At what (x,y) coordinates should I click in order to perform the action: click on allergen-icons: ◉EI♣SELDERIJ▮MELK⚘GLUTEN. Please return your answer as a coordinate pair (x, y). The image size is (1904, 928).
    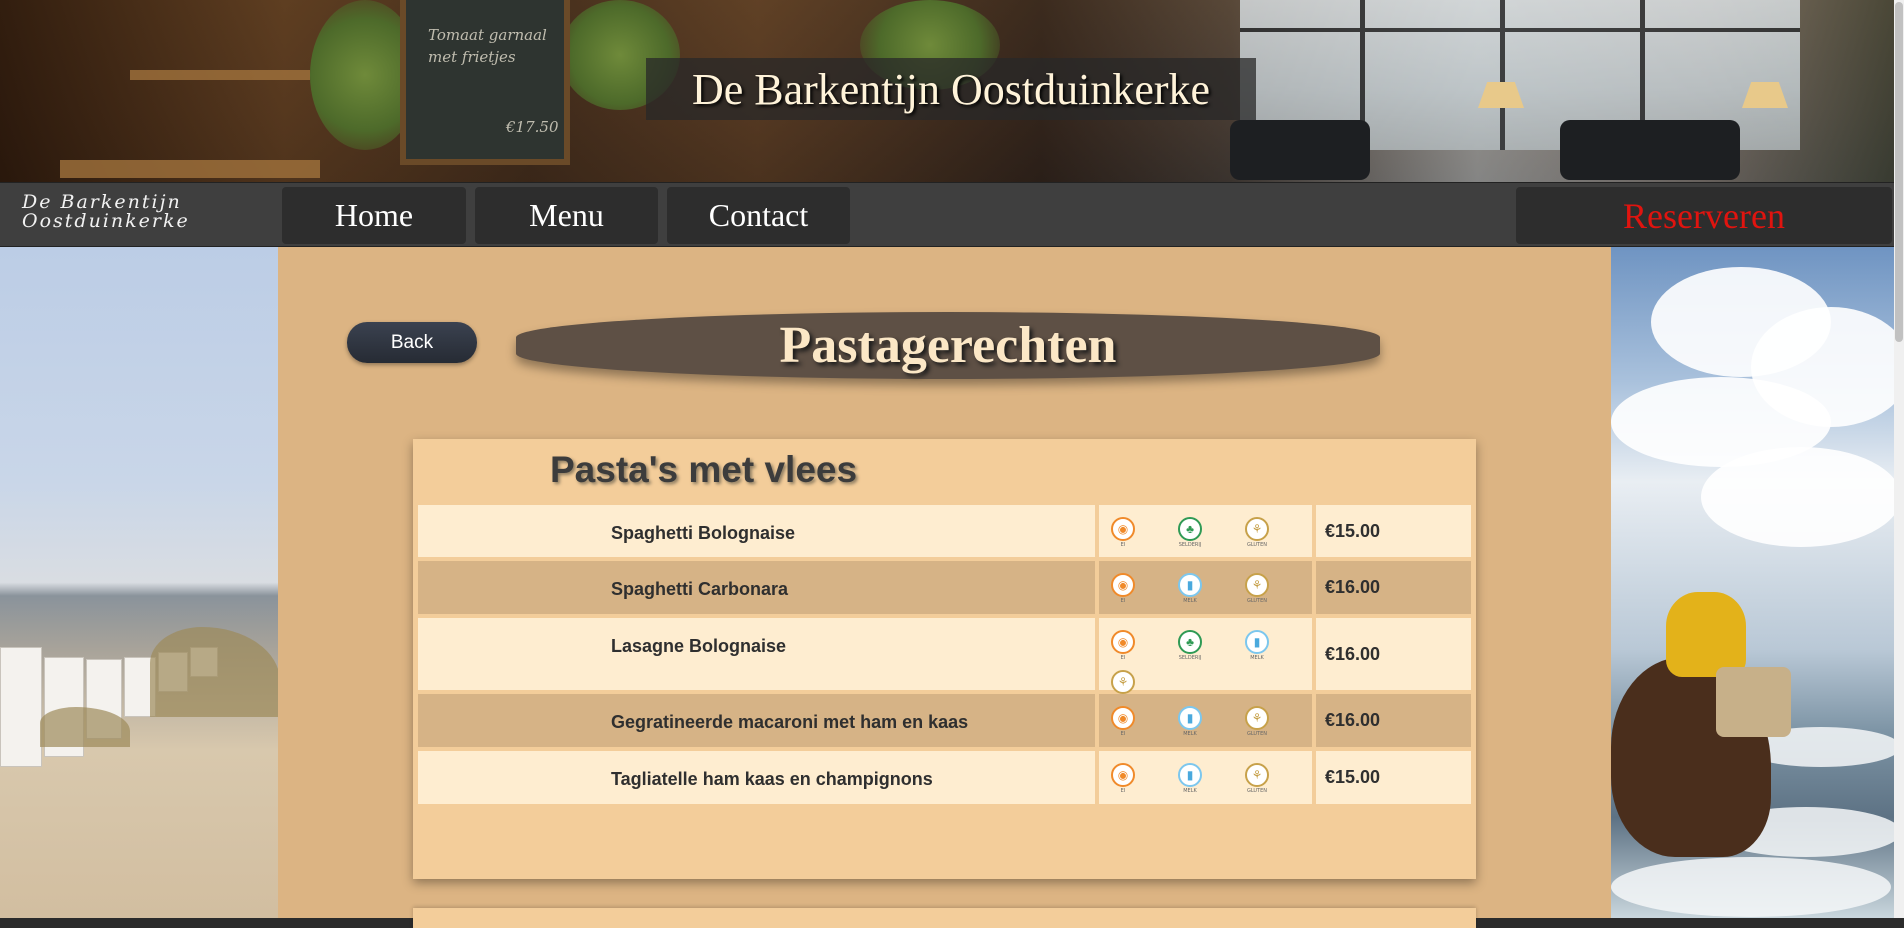
    Looking at the image, I should click on (1205, 659).